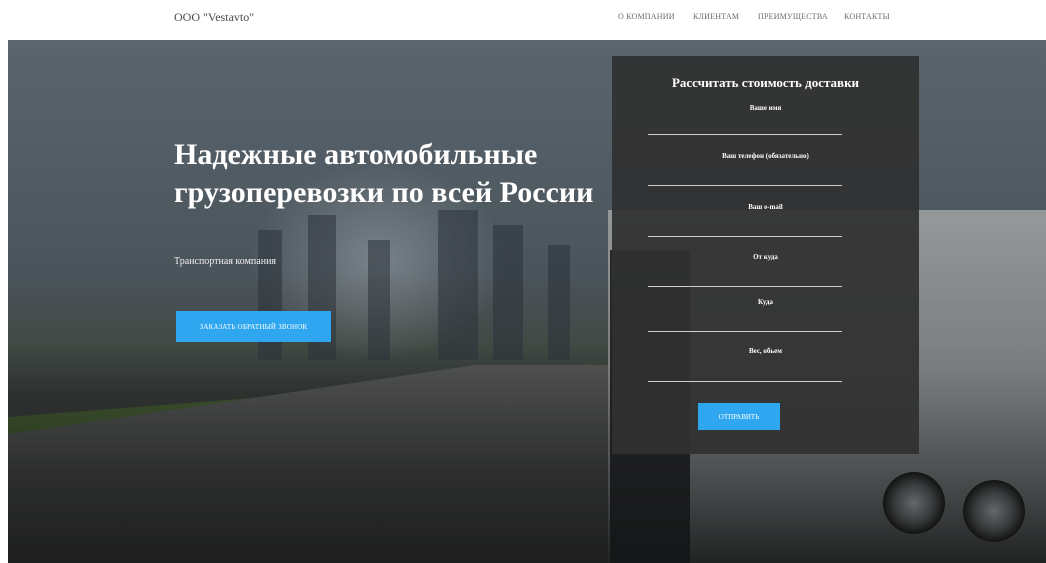 The width and height of the screenshot is (1046, 563). What do you see at coordinates (739, 416) in the screenshot?
I see `submit-button: ОТПРАВИТЬ` at bounding box center [739, 416].